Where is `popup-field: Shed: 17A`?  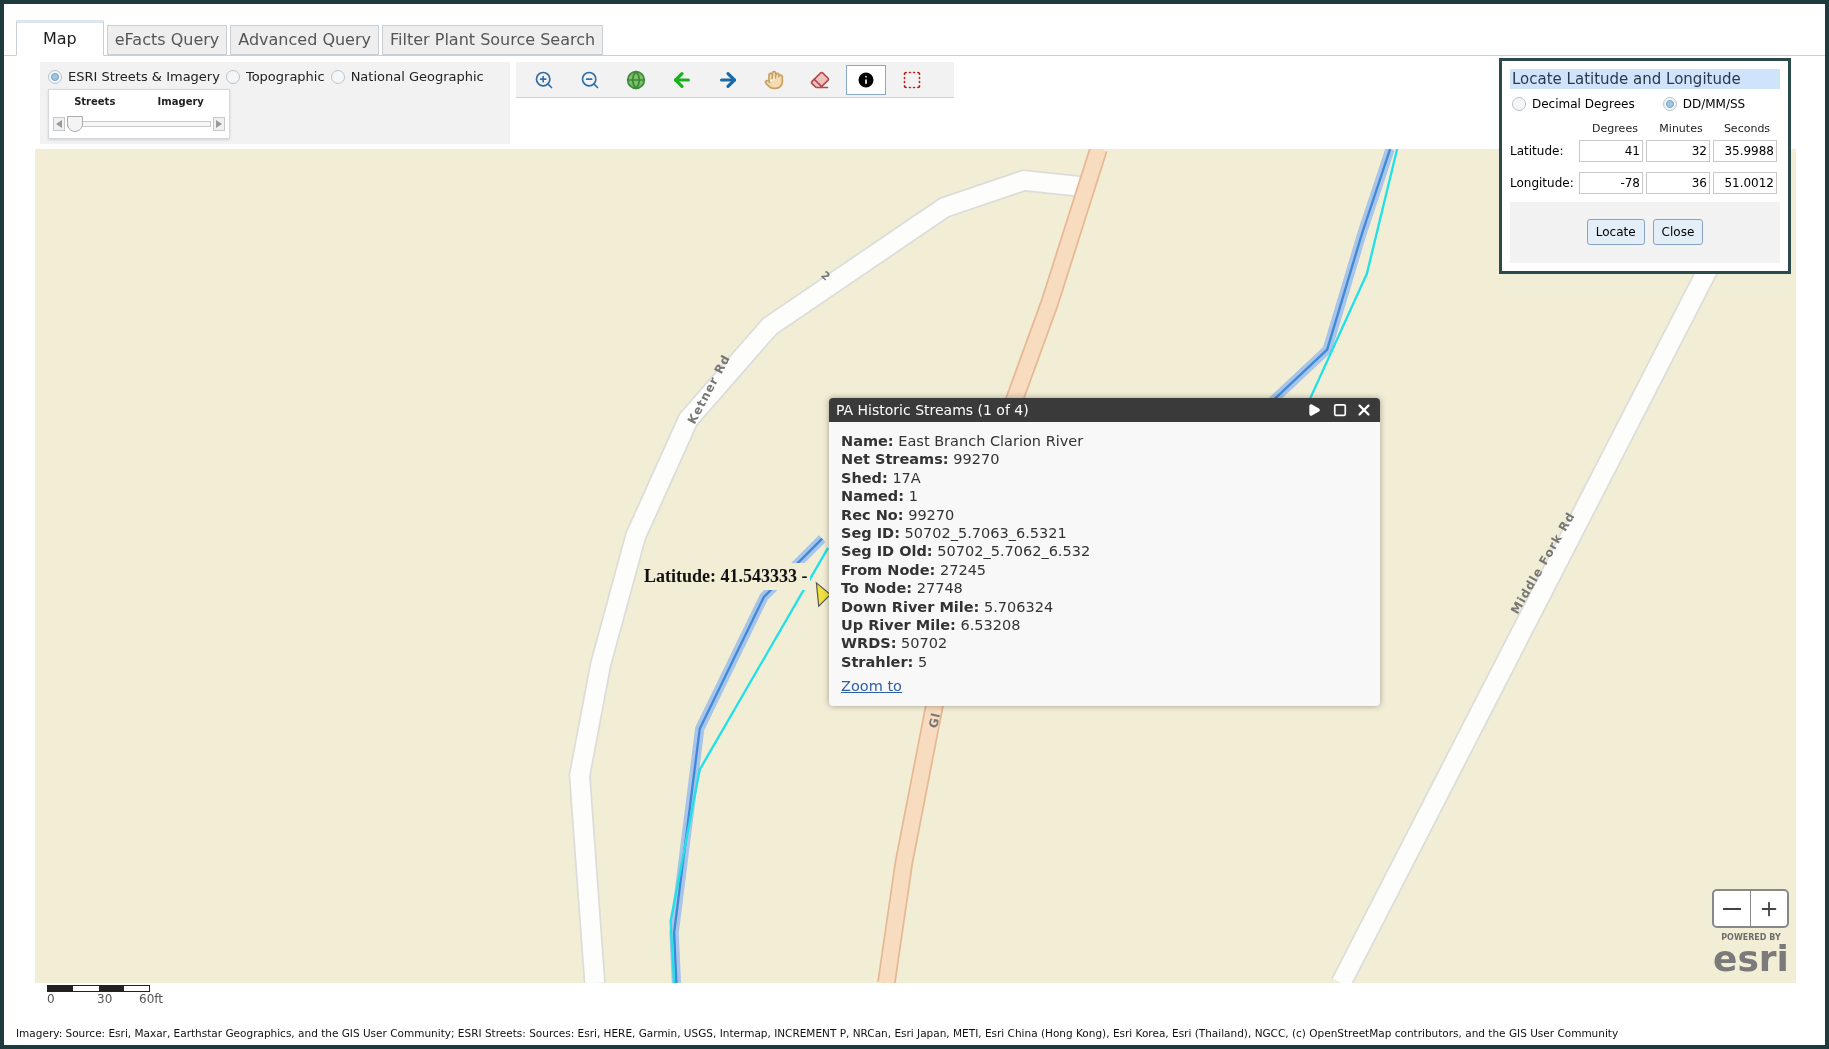 popup-field: Shed: 17A is located at coordinates (1110, 478).